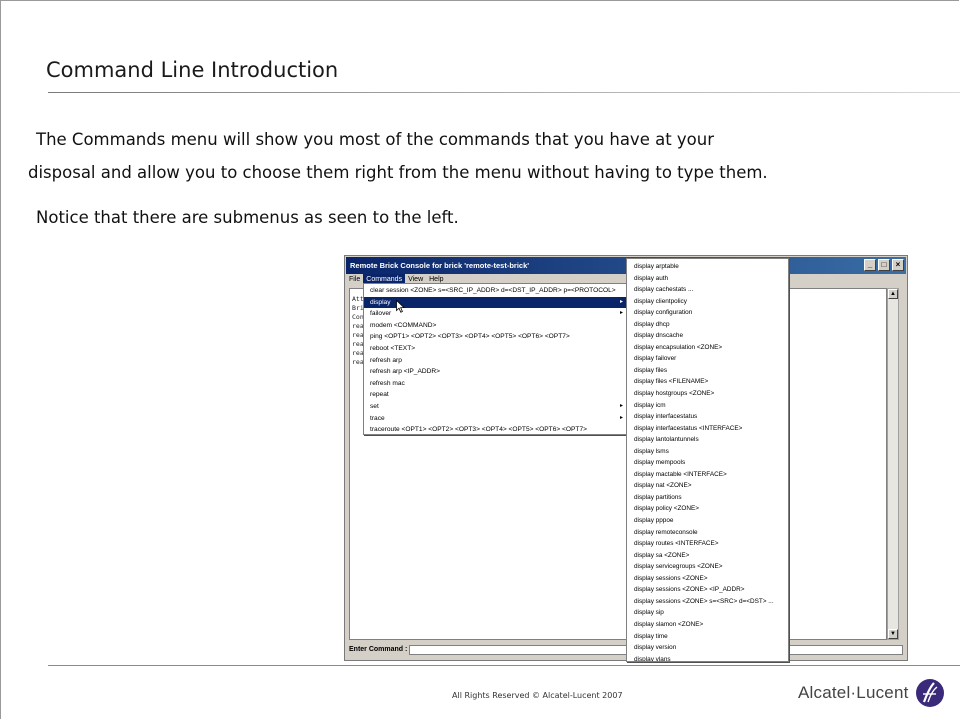  What do you see at coordinates (893, 634) in the screenshot?
I see `scroll-down-icon: ▼` at bounding box center [893, 634].